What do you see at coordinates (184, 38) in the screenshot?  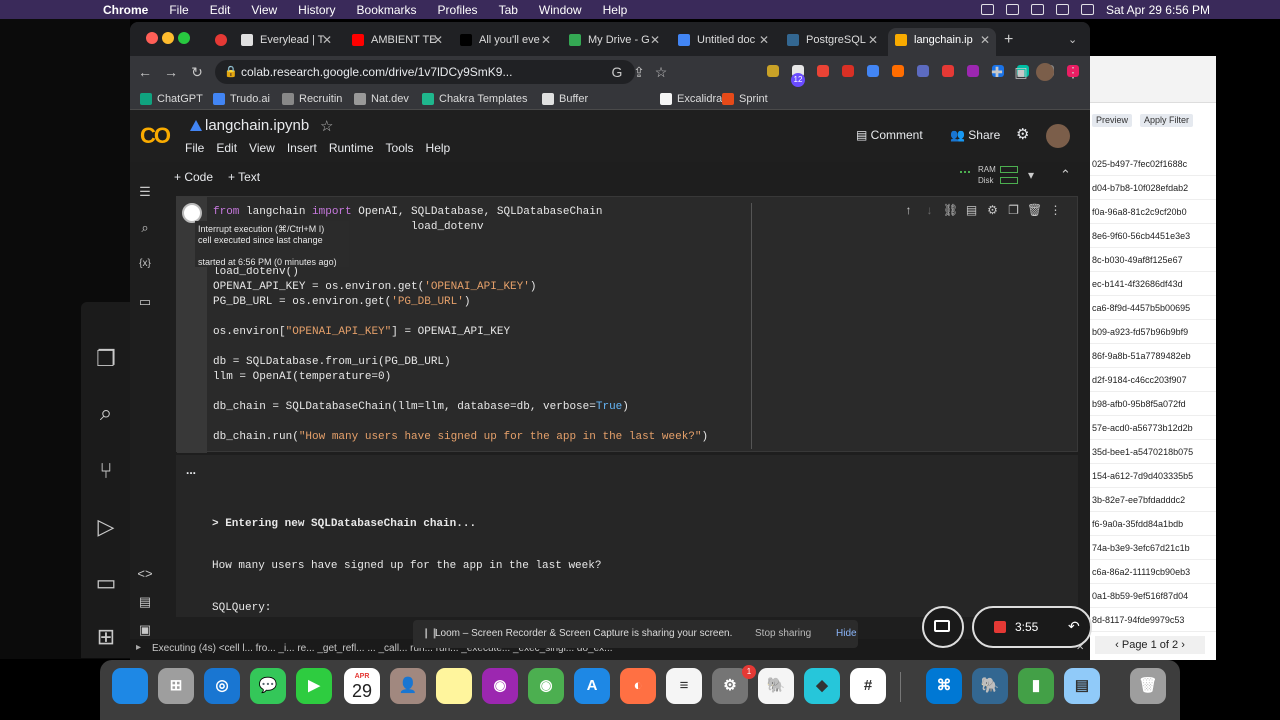 I see `maximize-window-button` at bounding box center [184, 38].